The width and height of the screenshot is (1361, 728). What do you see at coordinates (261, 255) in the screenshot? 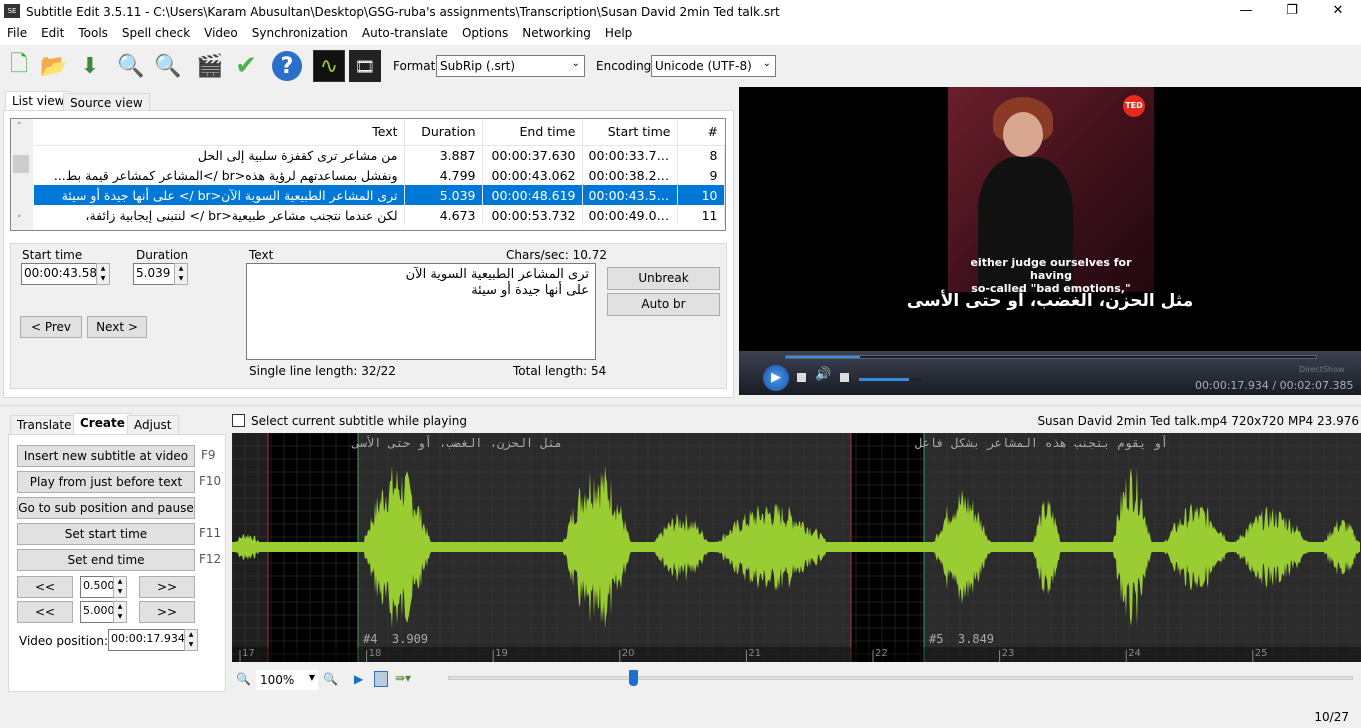
I see `text-label: Text` at bounding box center [261, 255].